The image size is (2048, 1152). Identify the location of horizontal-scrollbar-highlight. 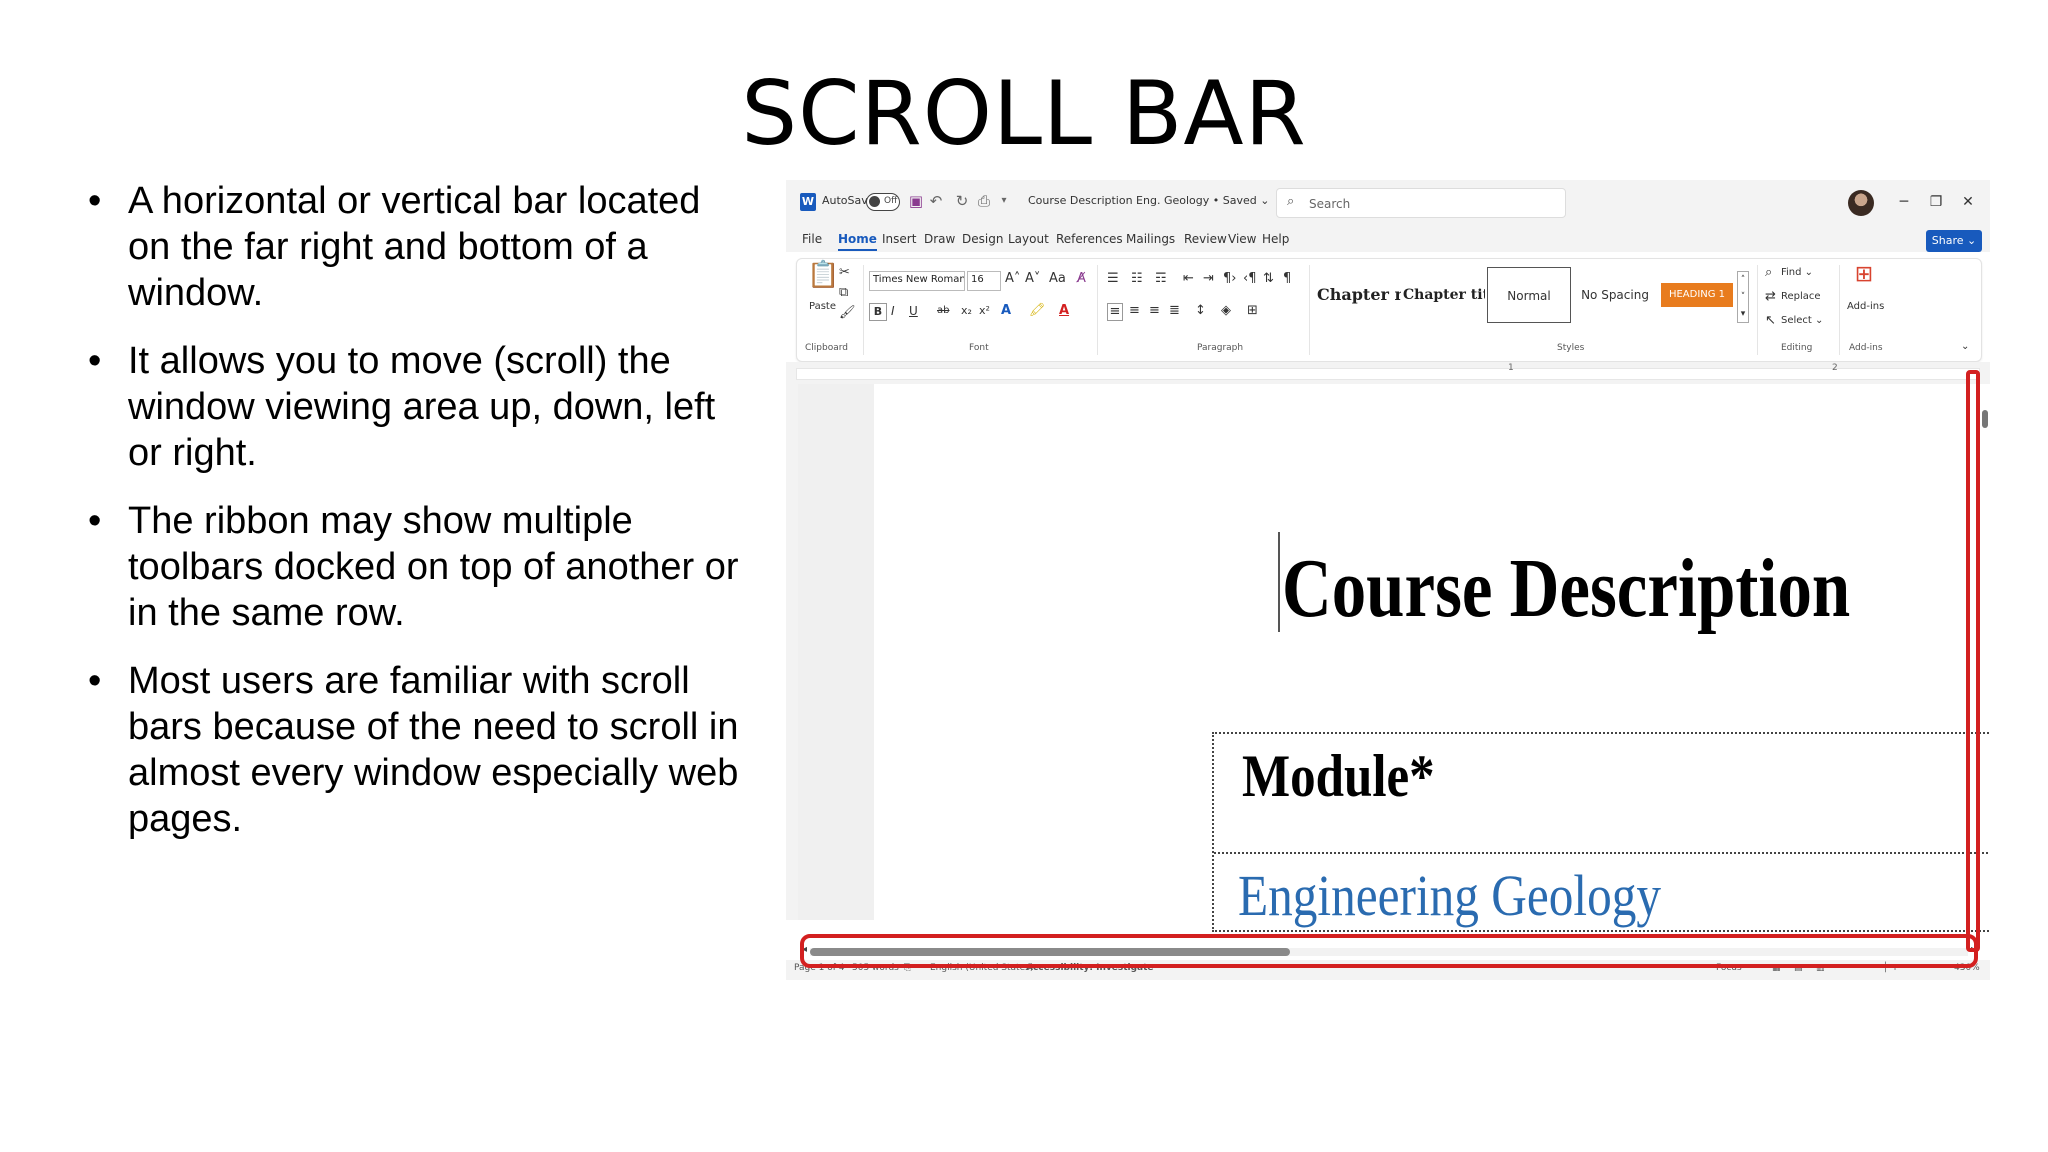
(1389, 951).